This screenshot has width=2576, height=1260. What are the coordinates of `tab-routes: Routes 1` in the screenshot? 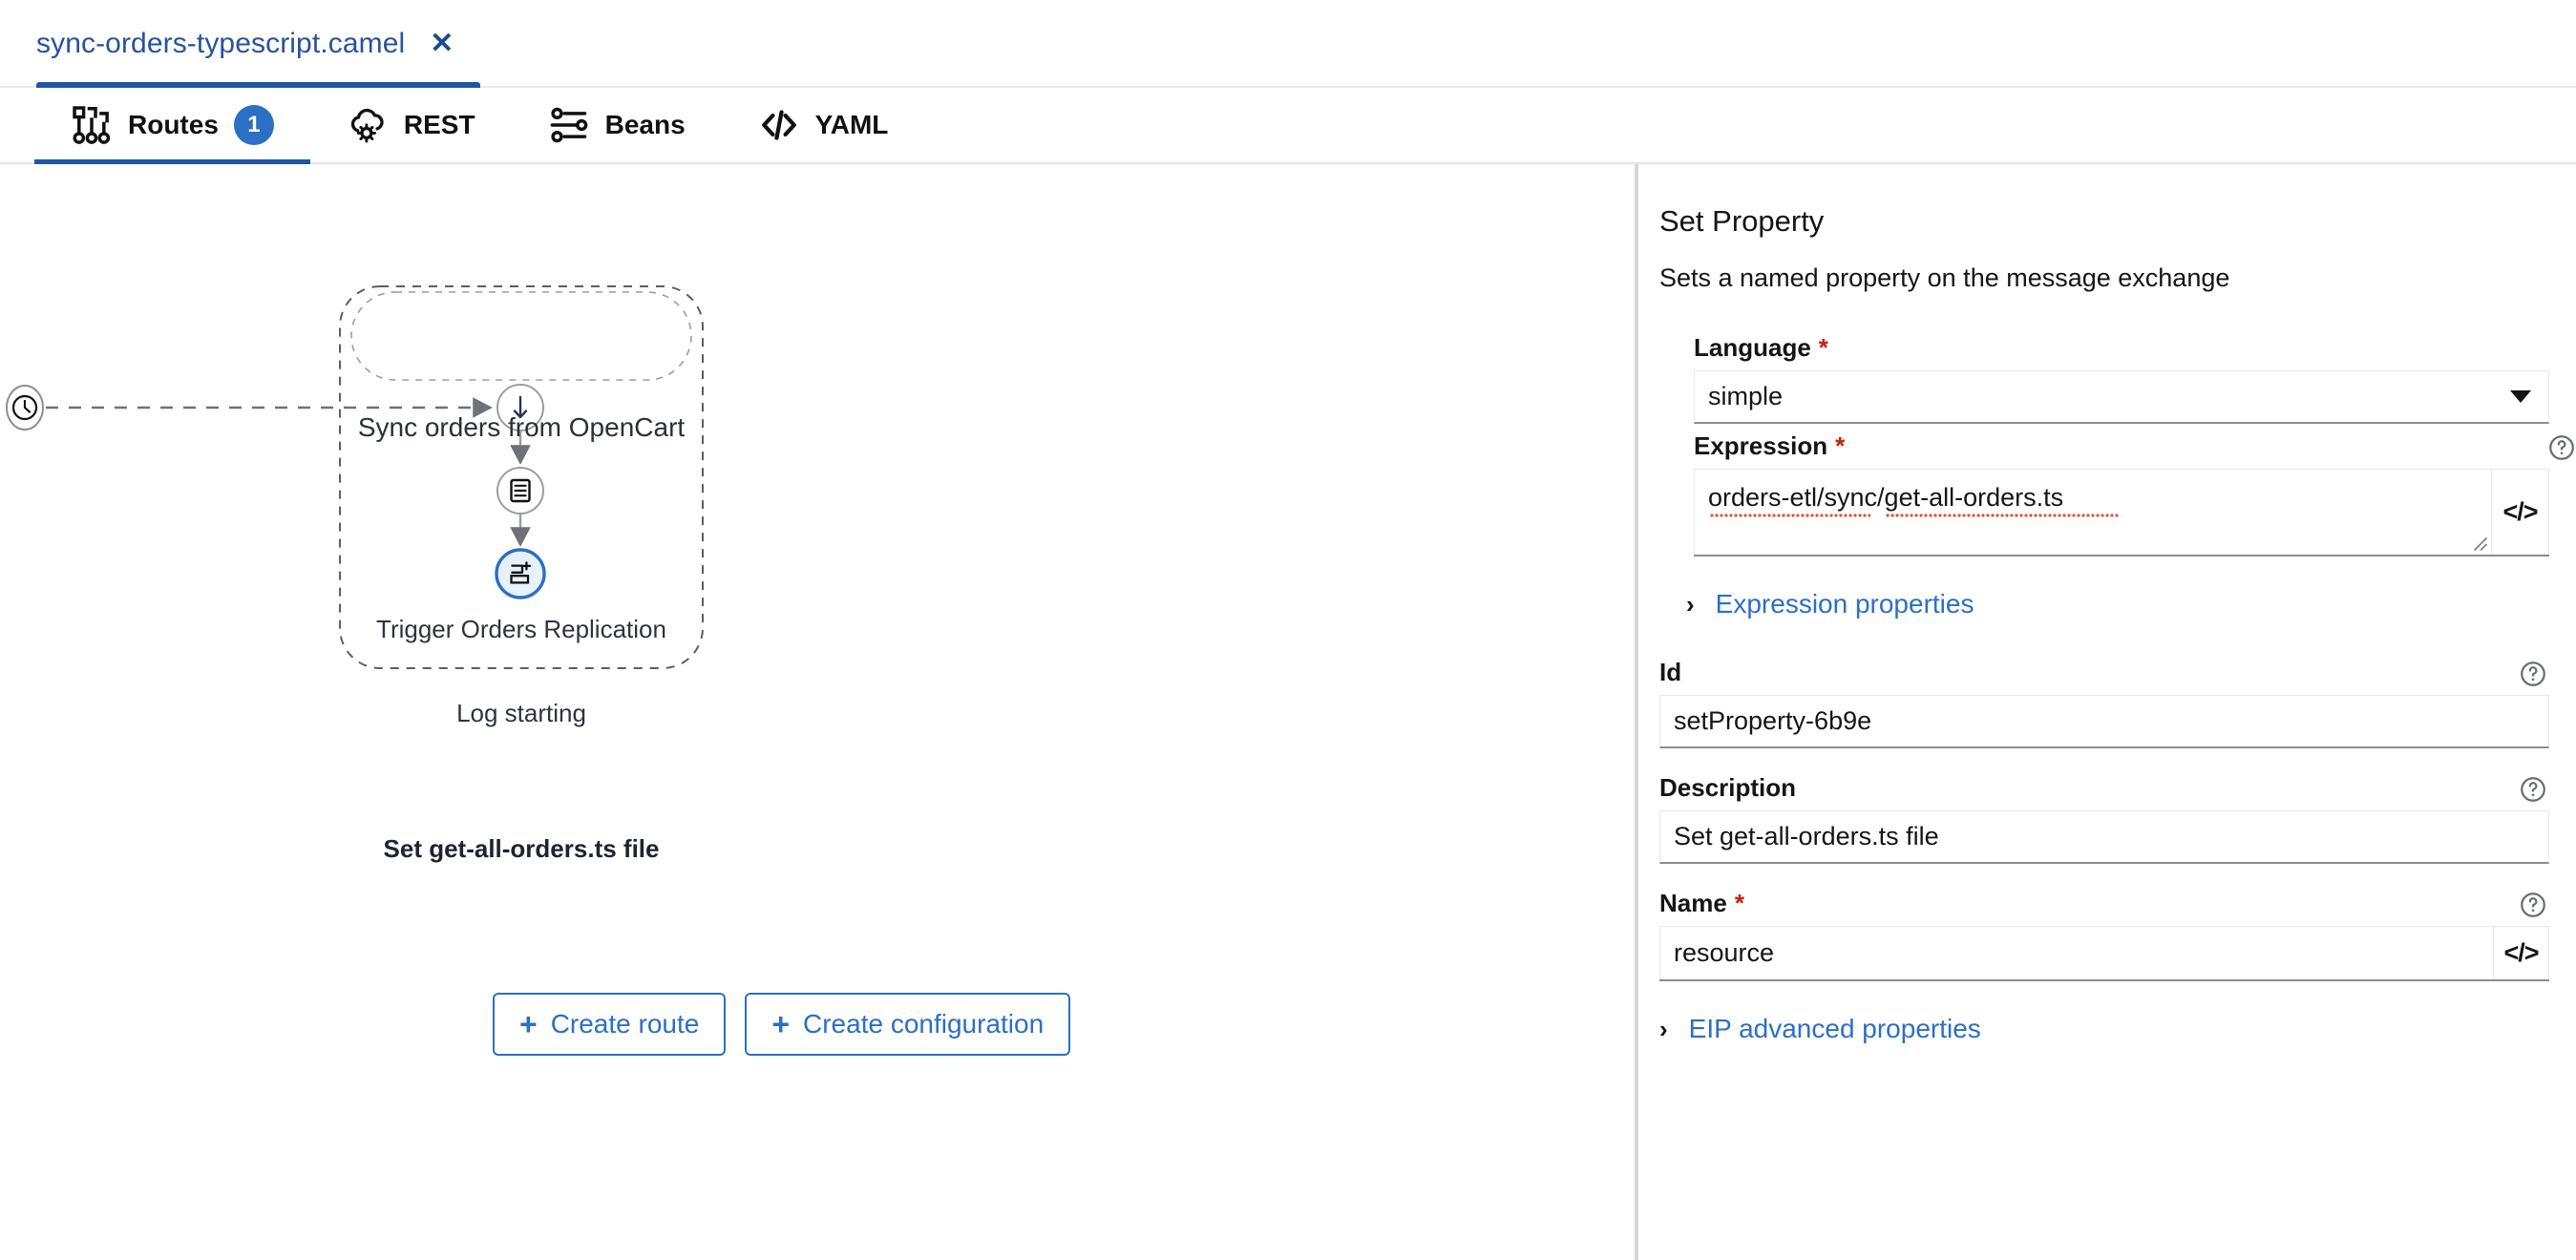 It's located at (172, 126).